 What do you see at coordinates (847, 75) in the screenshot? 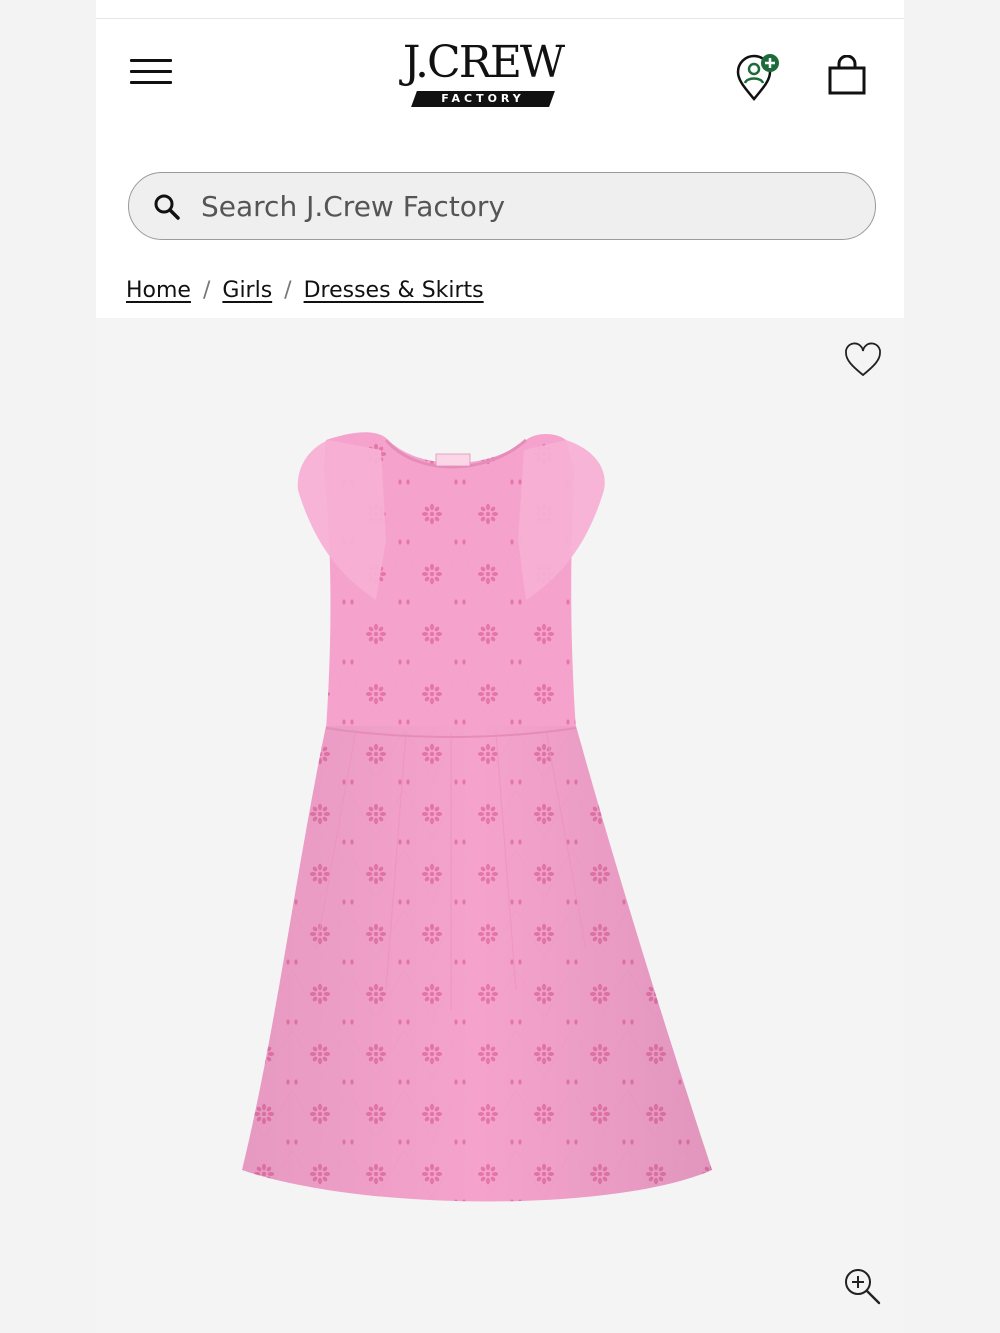
I see `shopping-bag-icon` at bounding box center [847, 75].